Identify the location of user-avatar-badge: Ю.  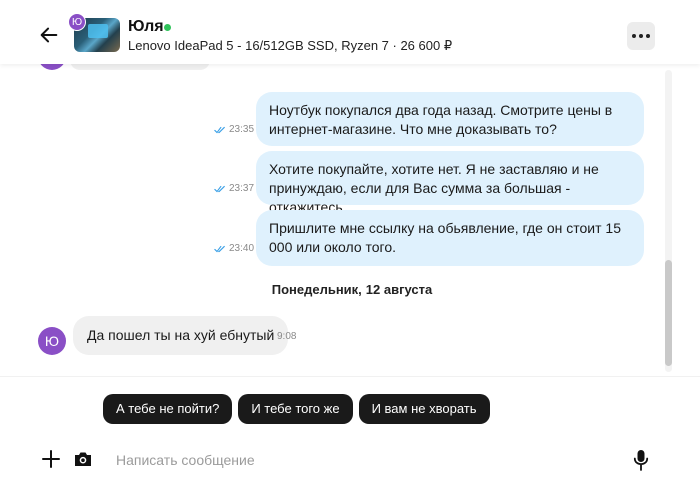
(77, 22).